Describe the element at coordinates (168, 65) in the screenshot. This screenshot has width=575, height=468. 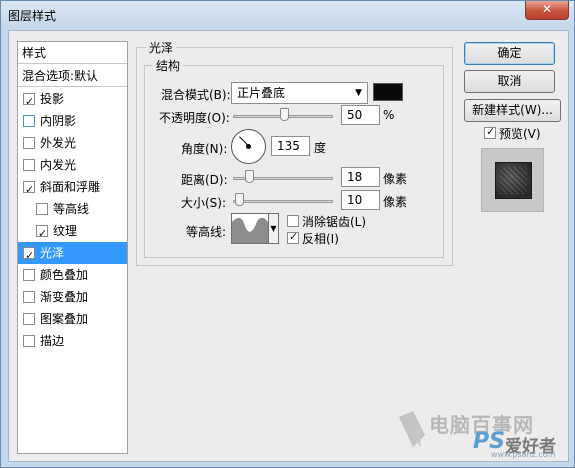
I see `structure-group-title: 结构` at that location.